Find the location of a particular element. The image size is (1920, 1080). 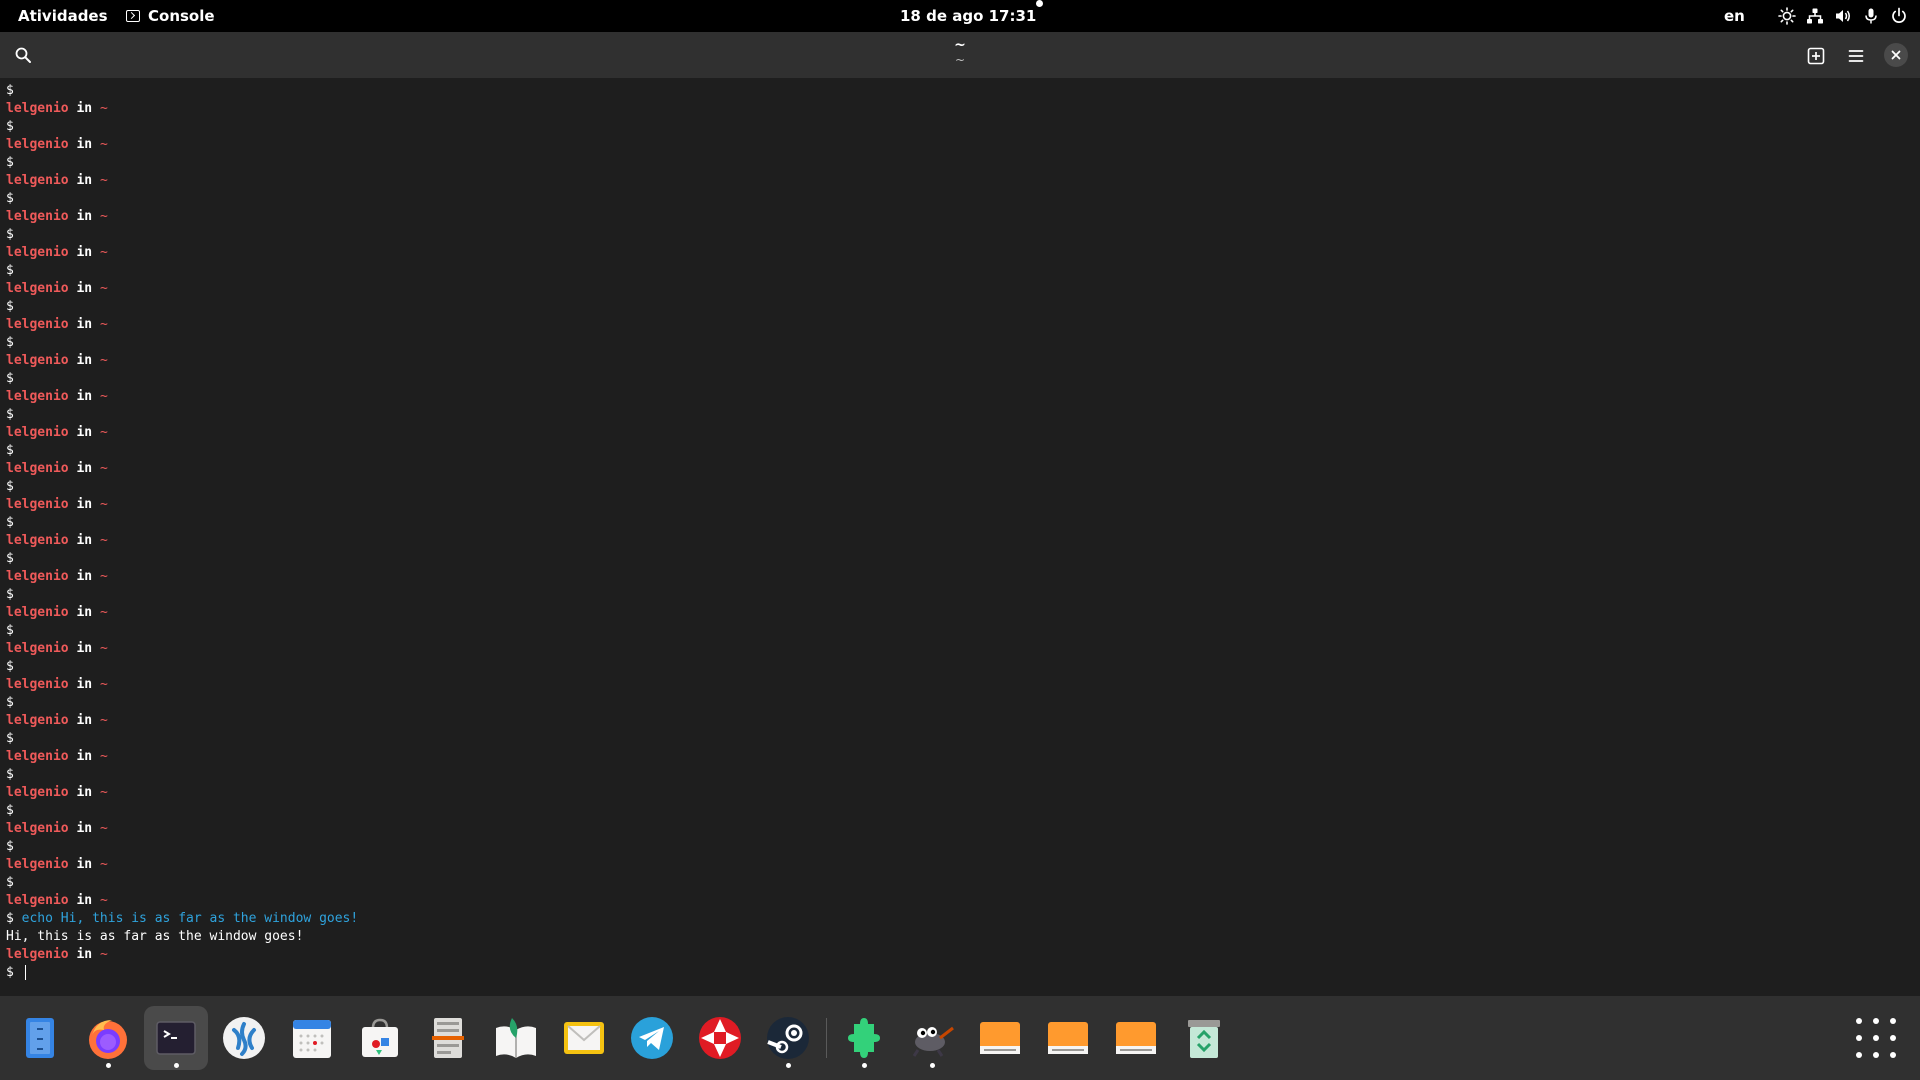

brightness-icon is located at coordinates (1787, 16).